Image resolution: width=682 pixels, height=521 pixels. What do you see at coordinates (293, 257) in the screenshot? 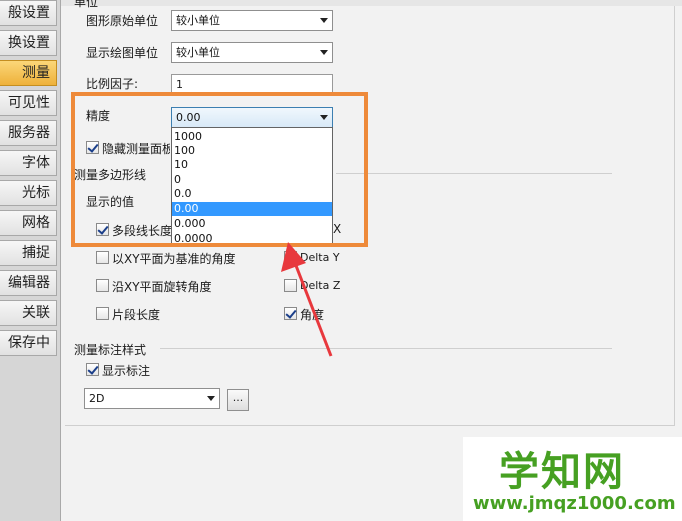
I see `arrow-head-icon` at bounding box center [293, 257].